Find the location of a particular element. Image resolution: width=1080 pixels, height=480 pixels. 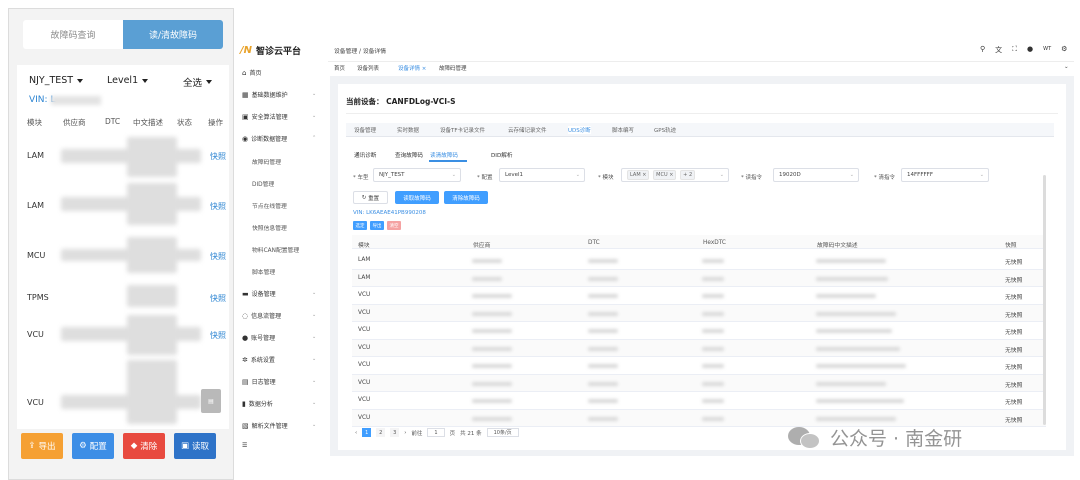

reset-button: ↻ 重置 is located at coordinates (370, 197).